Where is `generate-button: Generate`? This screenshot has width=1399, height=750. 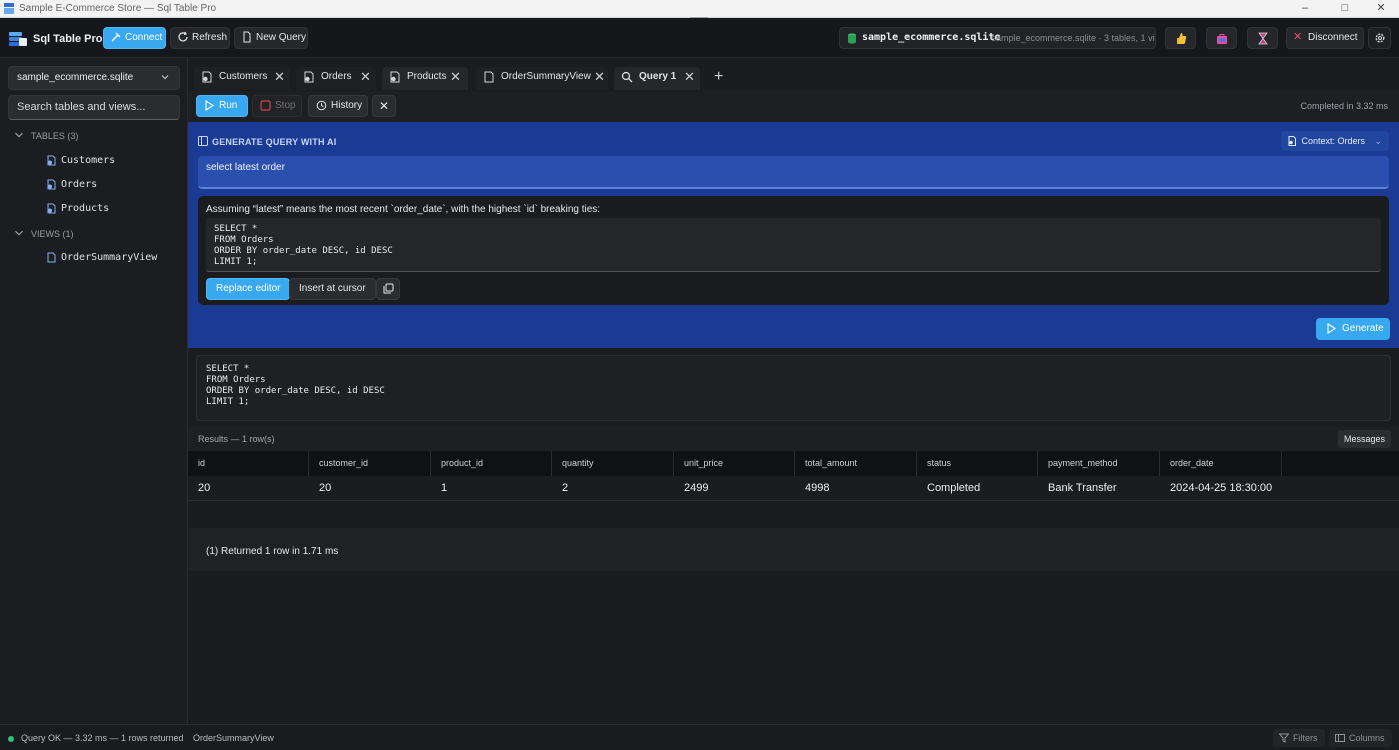
generate-button: Generate is located at coordinates (1353, 329).